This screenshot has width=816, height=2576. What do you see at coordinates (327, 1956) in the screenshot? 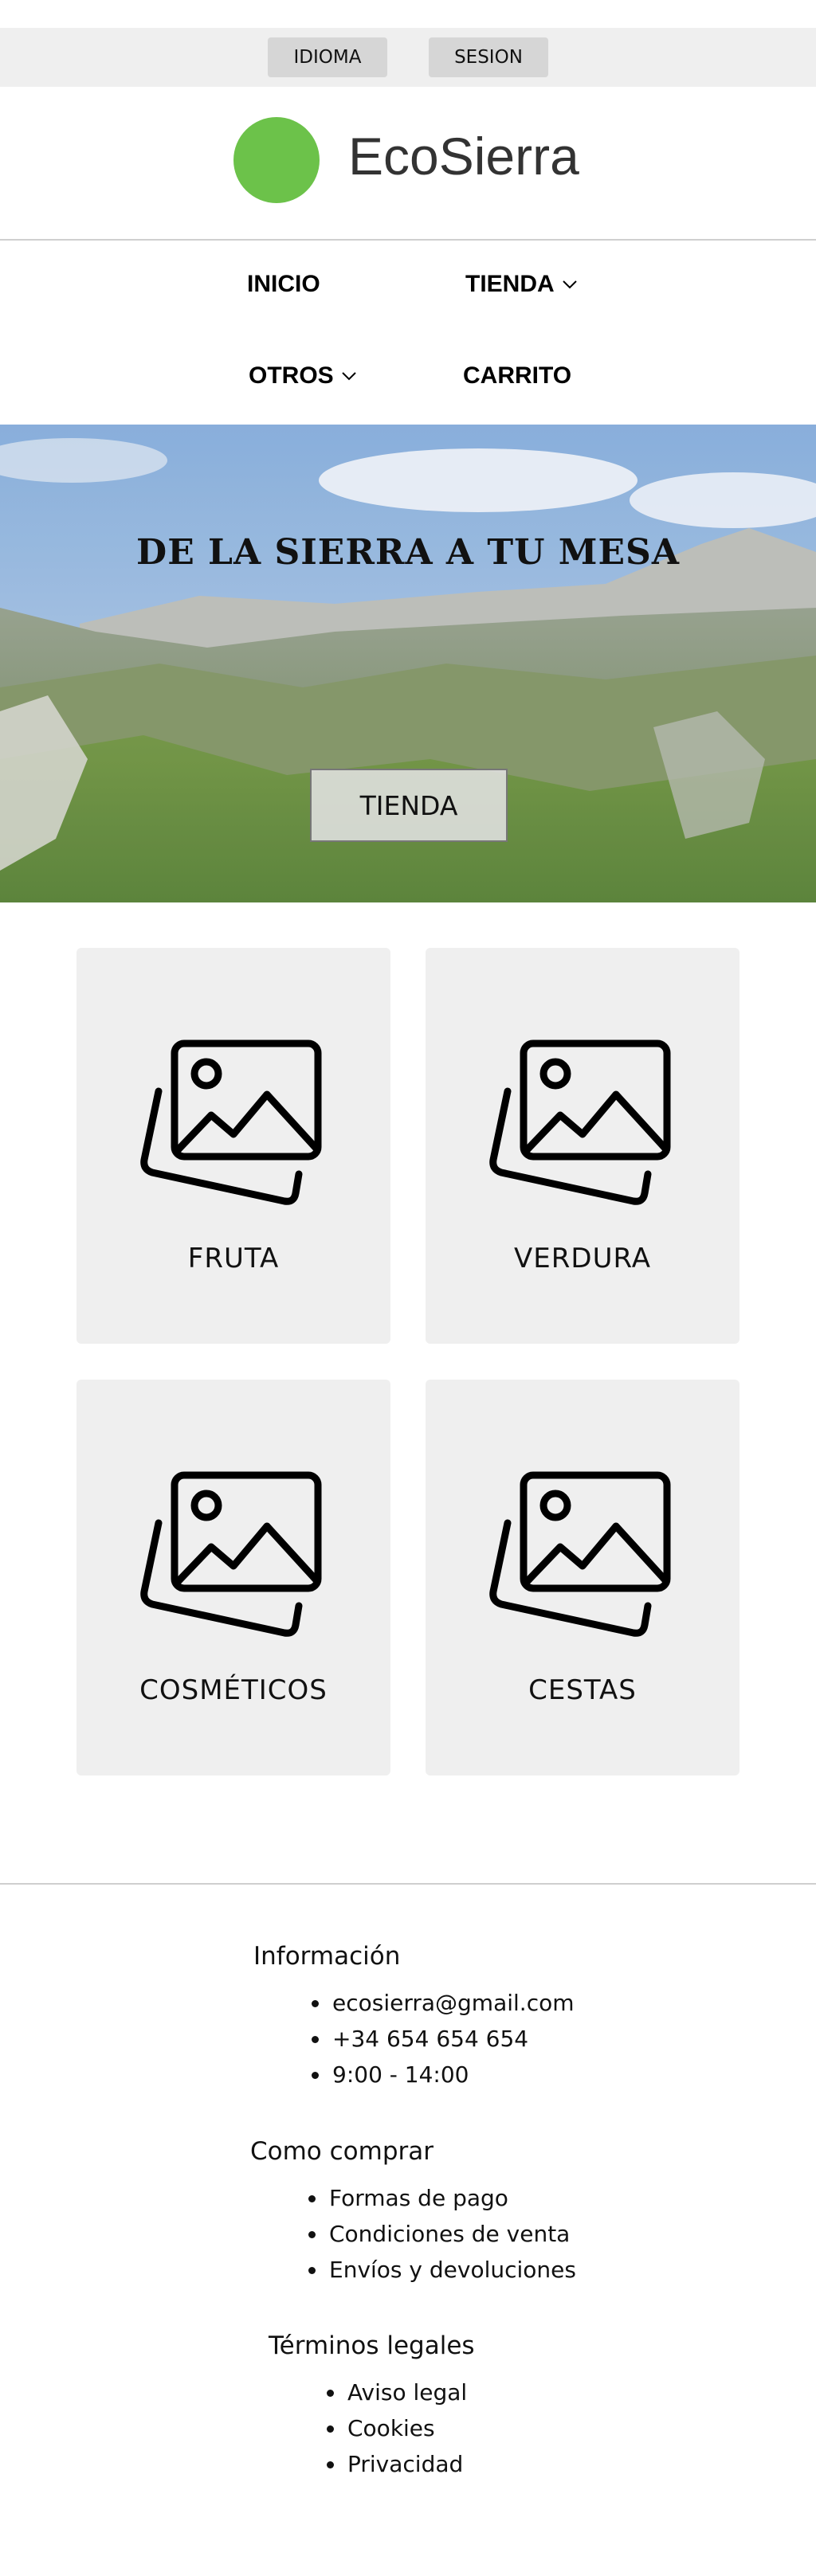
I see `footer-info-title: Información` at bounding box center [327, 1956].